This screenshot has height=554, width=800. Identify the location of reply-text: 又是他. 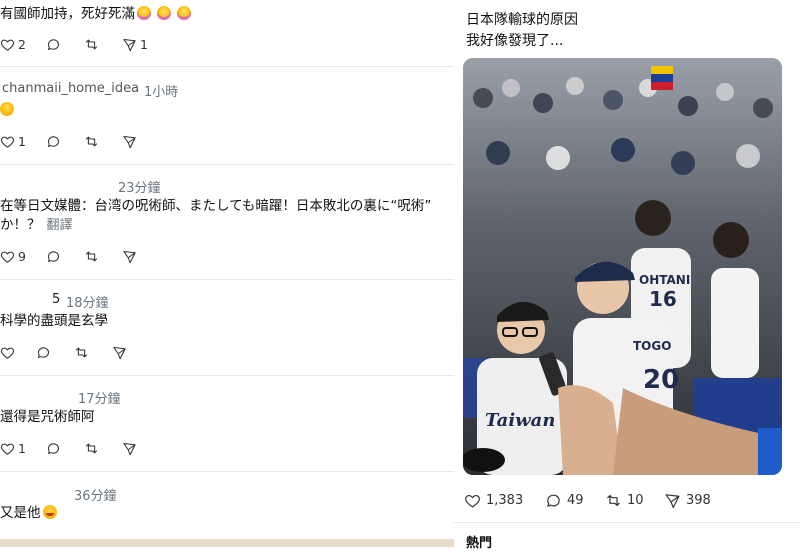
(28, 513).